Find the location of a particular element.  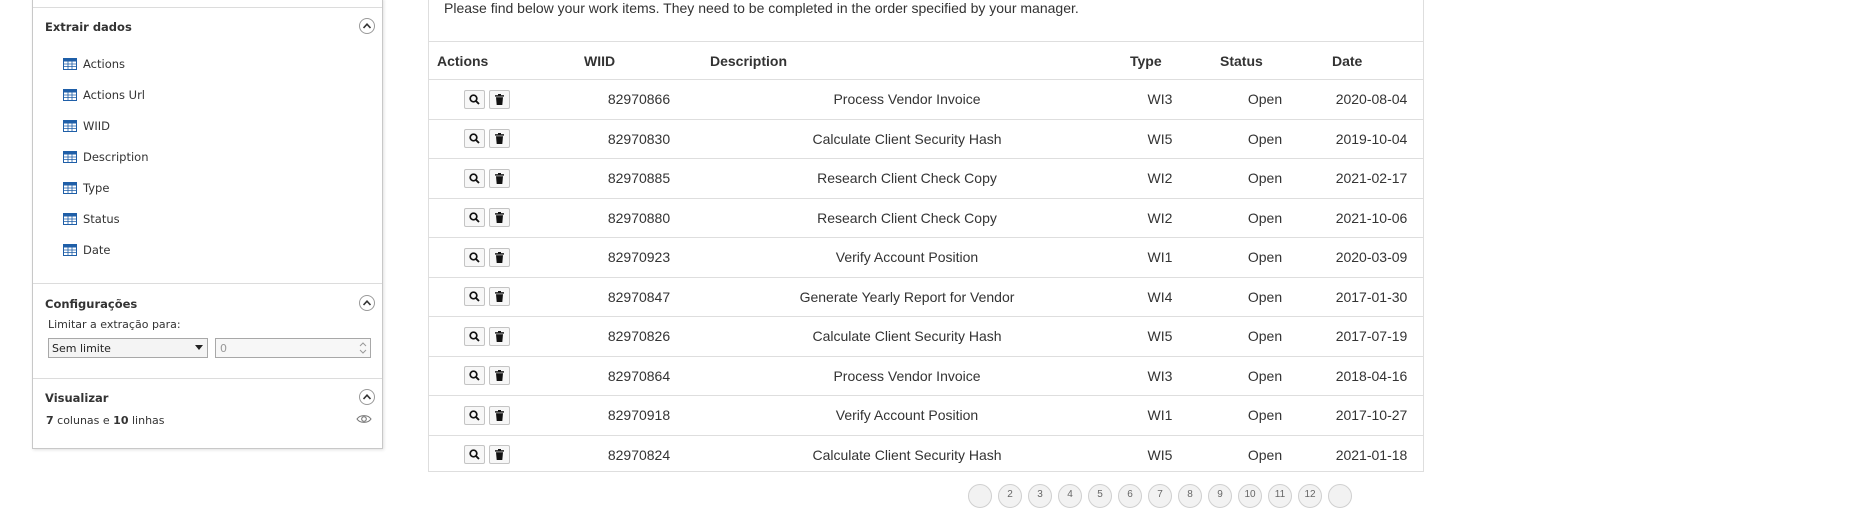

limit-select: Sem limite is located at coordinates (128, 348).